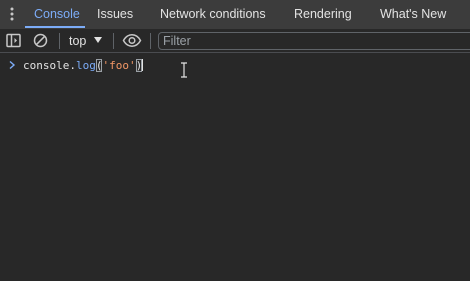 The height and width of the screenshot is (281, 470). I want to click on console-input-line: console.log('foo'), so click(83, 66).